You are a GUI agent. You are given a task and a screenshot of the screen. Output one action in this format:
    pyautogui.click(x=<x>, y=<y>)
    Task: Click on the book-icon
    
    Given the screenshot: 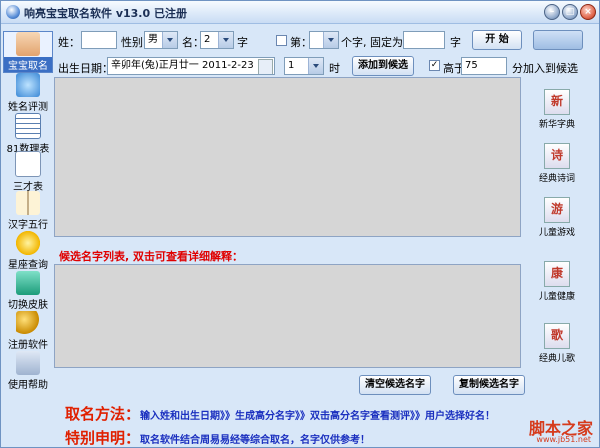 What is the action you would take?
    pyautogui.click(x=28, y=203)
    